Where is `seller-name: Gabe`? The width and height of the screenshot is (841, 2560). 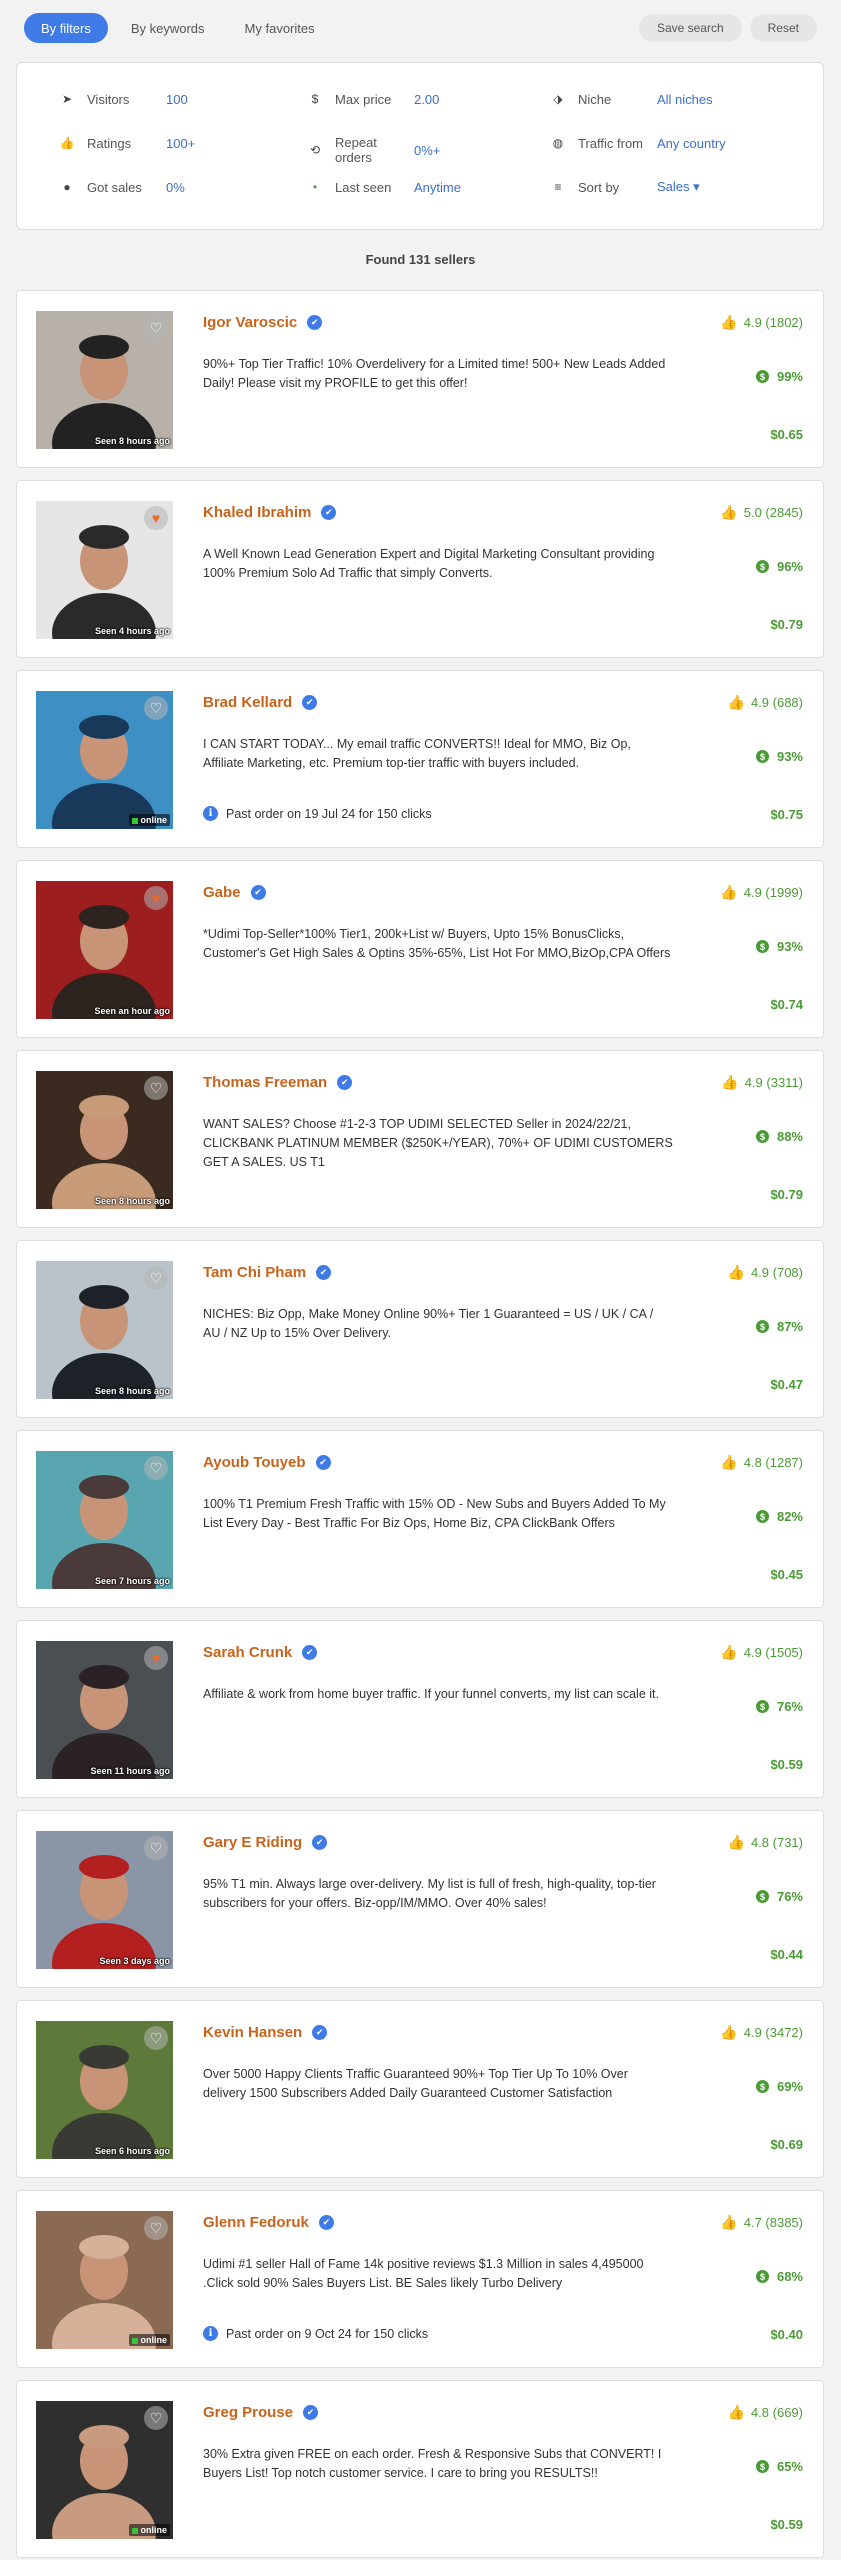
seller-name: Gabe is located at coordinates (222, 892).